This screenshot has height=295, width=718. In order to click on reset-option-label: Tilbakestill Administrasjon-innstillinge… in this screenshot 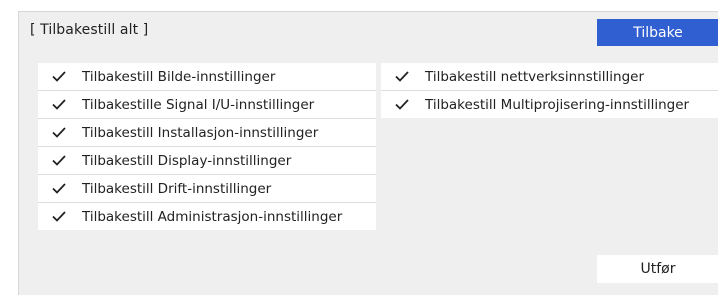, I will do `click(212, 216)`.